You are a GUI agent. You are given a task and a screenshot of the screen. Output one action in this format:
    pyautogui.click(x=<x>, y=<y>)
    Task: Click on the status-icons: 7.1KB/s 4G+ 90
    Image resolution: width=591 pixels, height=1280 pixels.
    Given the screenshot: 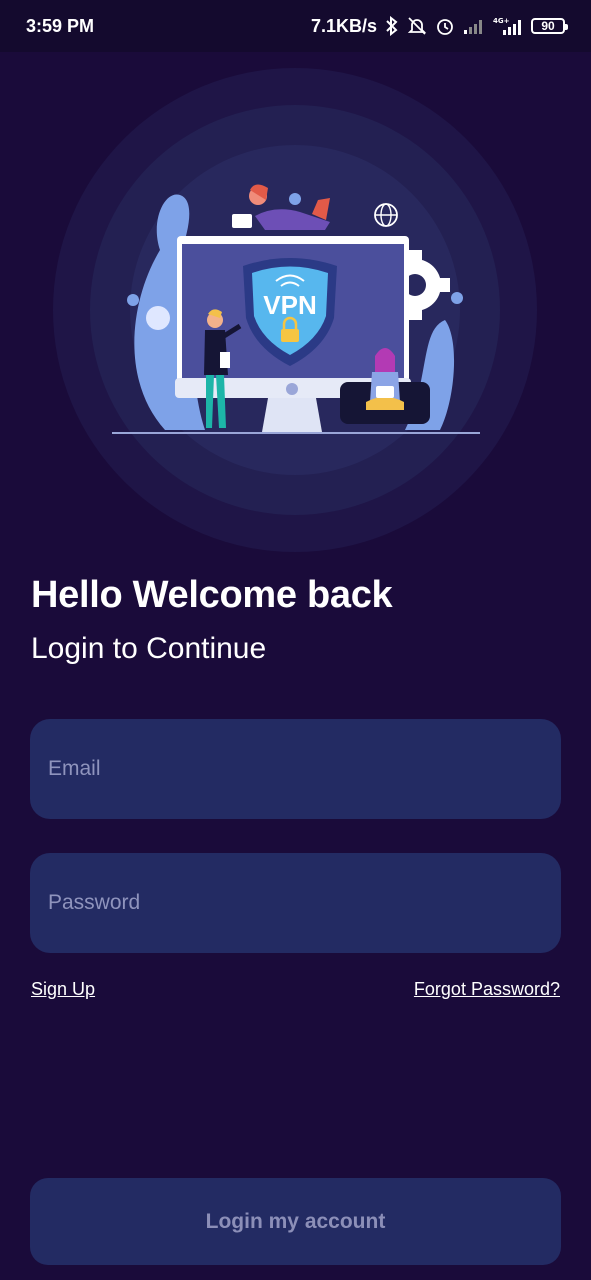 What is the action you would take?
    pyautogui.click(x=439, y=26)
    